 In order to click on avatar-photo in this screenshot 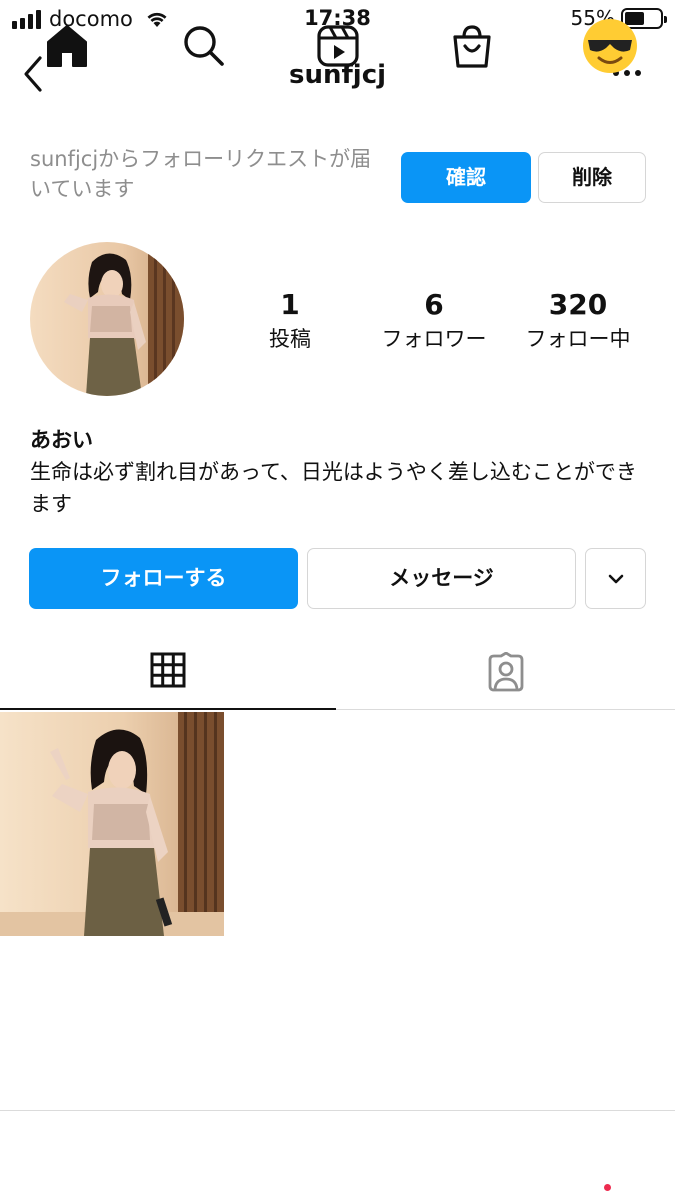, I will do `click(107, 319)`.